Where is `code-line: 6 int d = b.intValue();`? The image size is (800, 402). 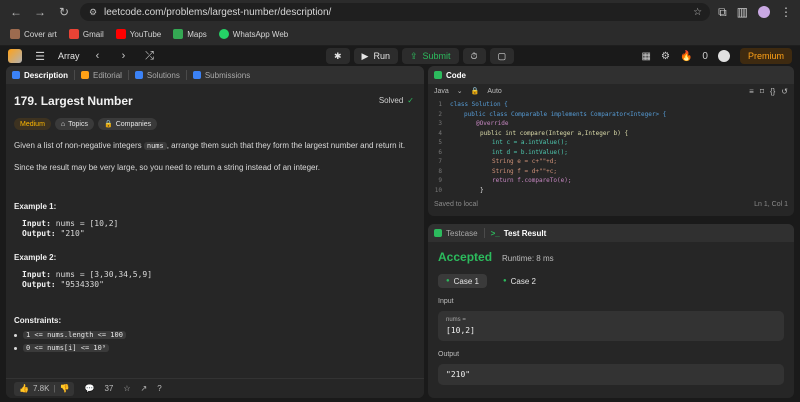 code-line: 6 int d = b.intValue(); is located at coordinates (611, 153).